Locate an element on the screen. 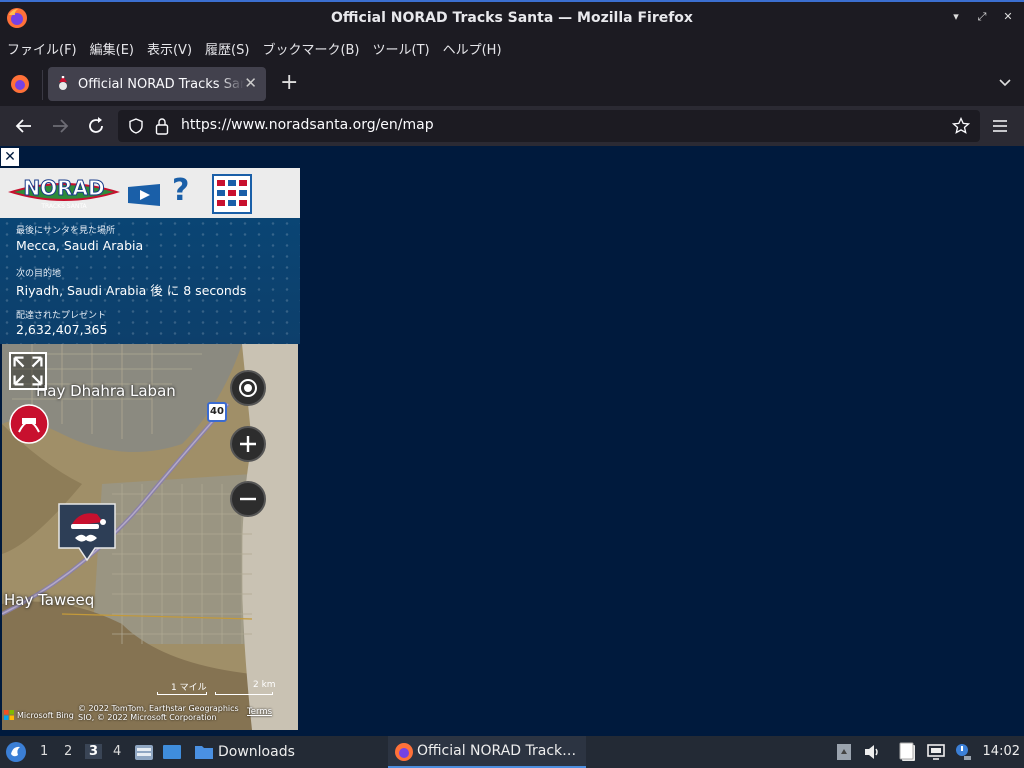  tab-strip: Official NORAD Tracks Santa ✕ + is located at coordinates (512, 84).